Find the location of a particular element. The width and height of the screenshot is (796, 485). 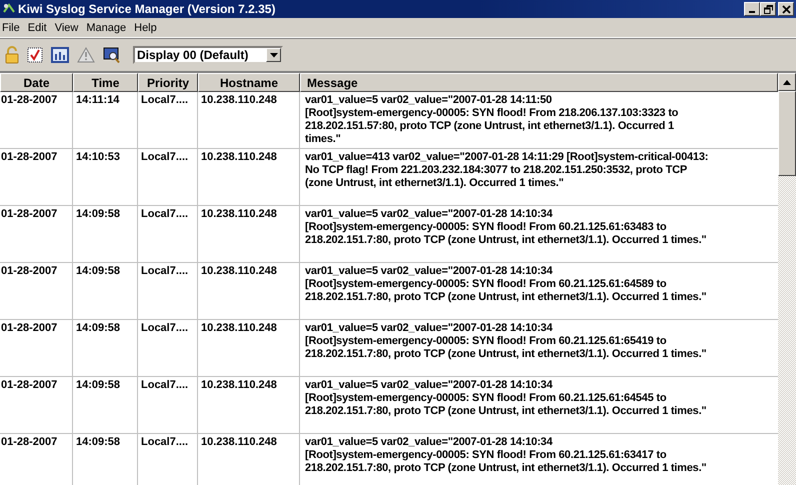

close-button is located at coordinates (786, 9).